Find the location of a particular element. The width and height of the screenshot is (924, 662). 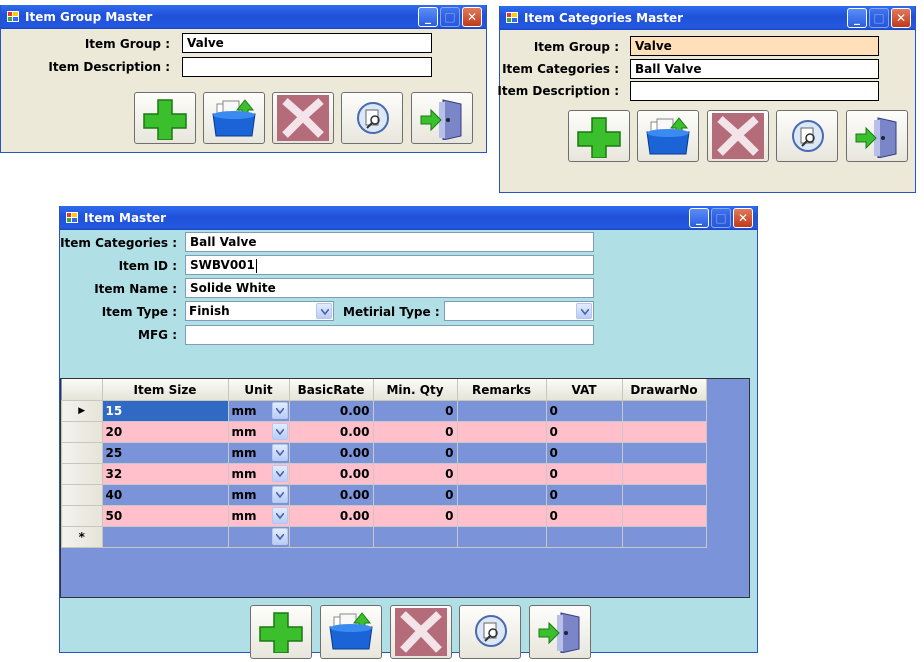

table-row: 40 mm 0.00 0 0 is located at coordinates (384, 495).